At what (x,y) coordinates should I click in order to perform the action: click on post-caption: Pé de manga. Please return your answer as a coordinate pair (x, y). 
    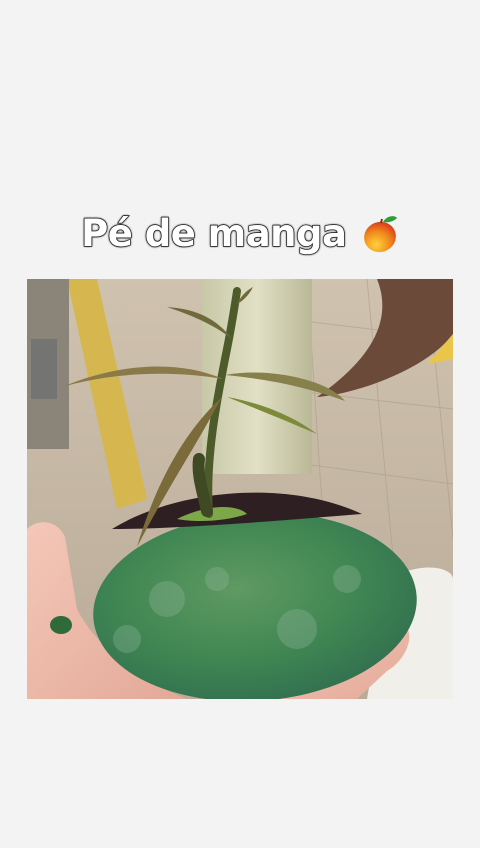
    Looking at the image, I should click on (240, 234).